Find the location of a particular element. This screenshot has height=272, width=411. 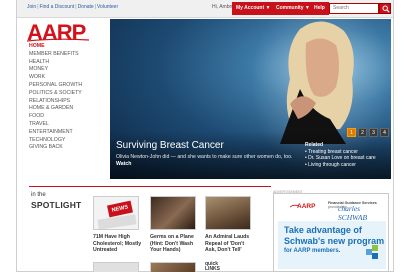

nav-item-politics-society: Politics & Society is located at coordinates (69, 94).